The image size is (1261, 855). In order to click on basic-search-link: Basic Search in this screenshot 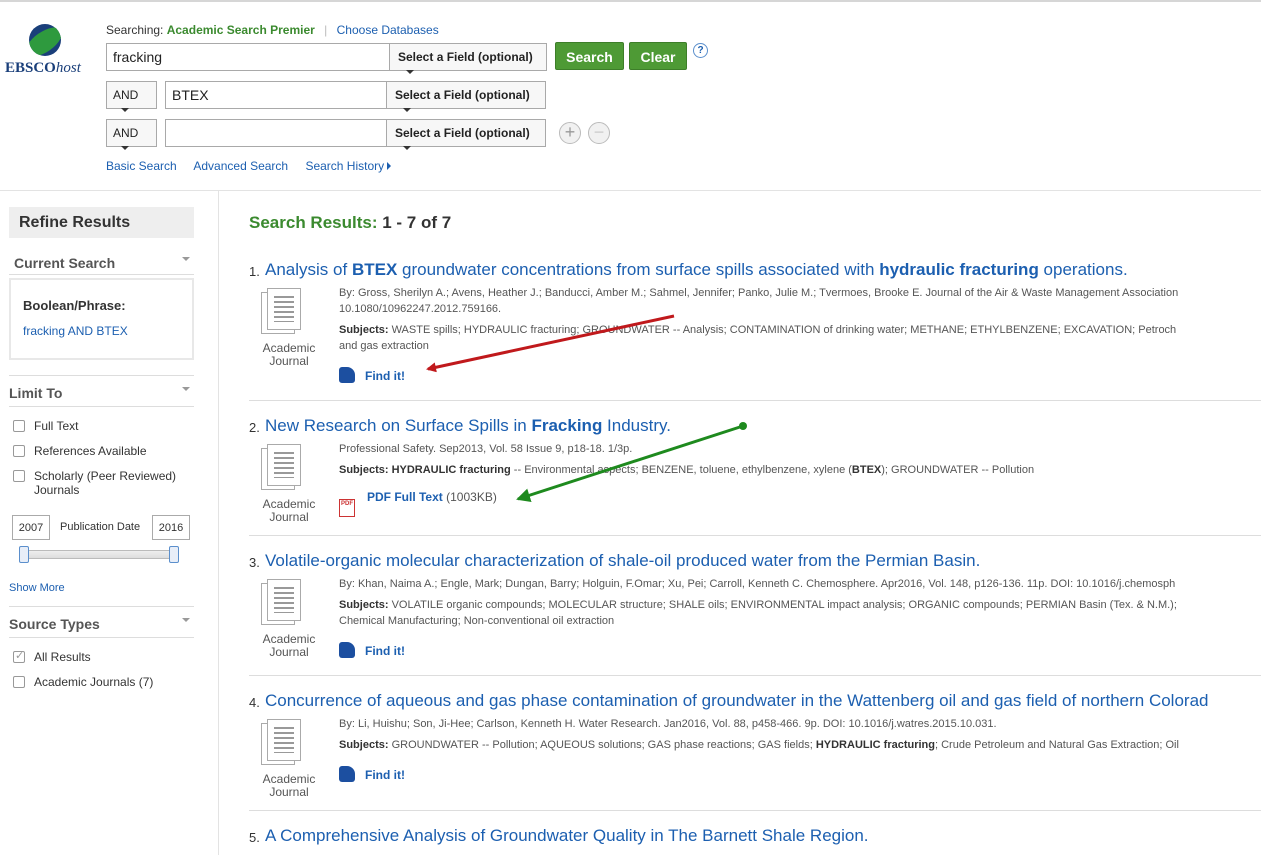, I will do `click(141, 166)`.